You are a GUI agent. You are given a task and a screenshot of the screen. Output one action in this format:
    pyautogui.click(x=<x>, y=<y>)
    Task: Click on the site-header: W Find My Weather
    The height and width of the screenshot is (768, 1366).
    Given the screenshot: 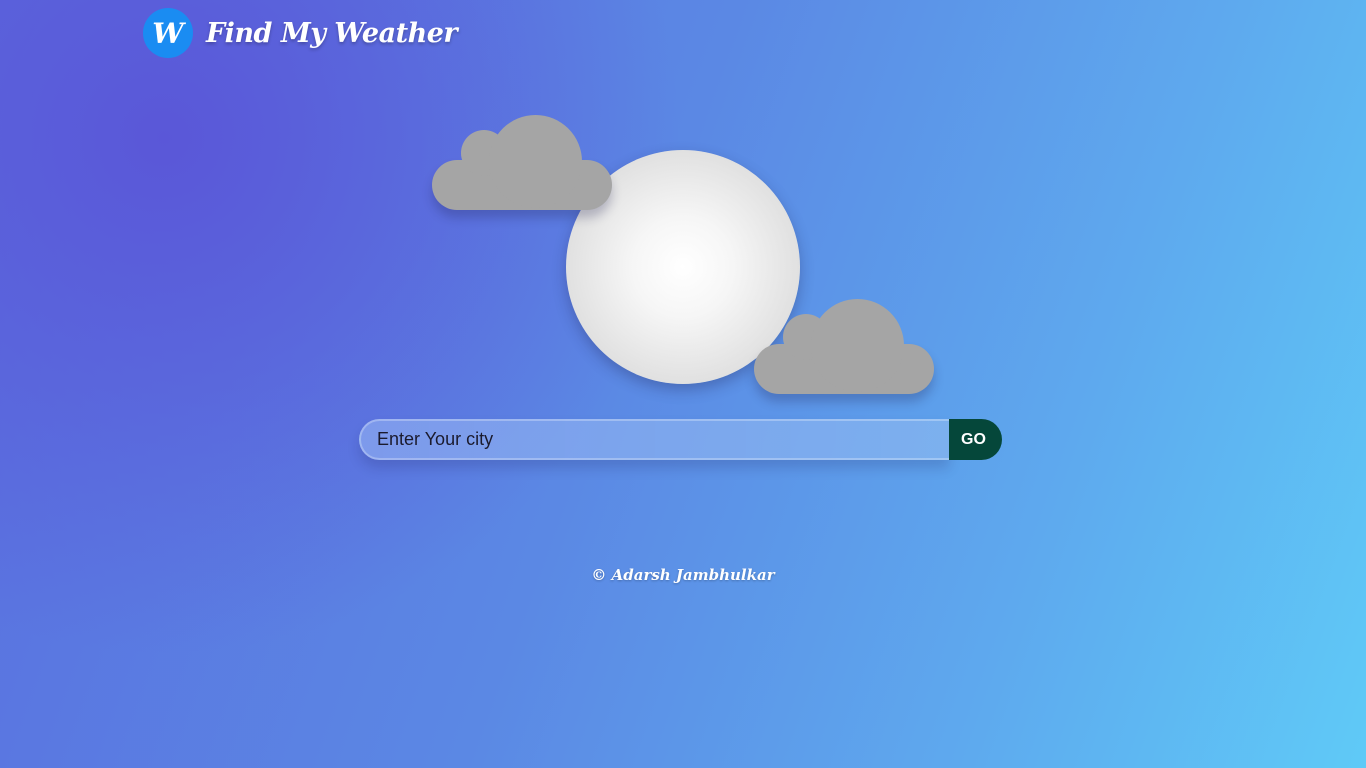 What is the action you would take?
    pyautogui.click(x=300, y=33)
    